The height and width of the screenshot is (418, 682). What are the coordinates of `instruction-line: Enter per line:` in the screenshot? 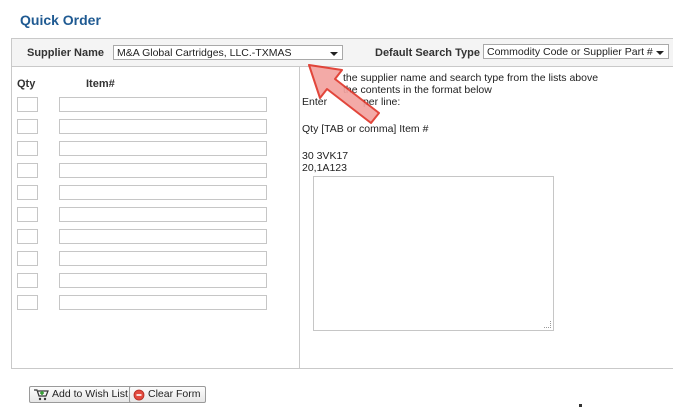 It's located at (452, 102).